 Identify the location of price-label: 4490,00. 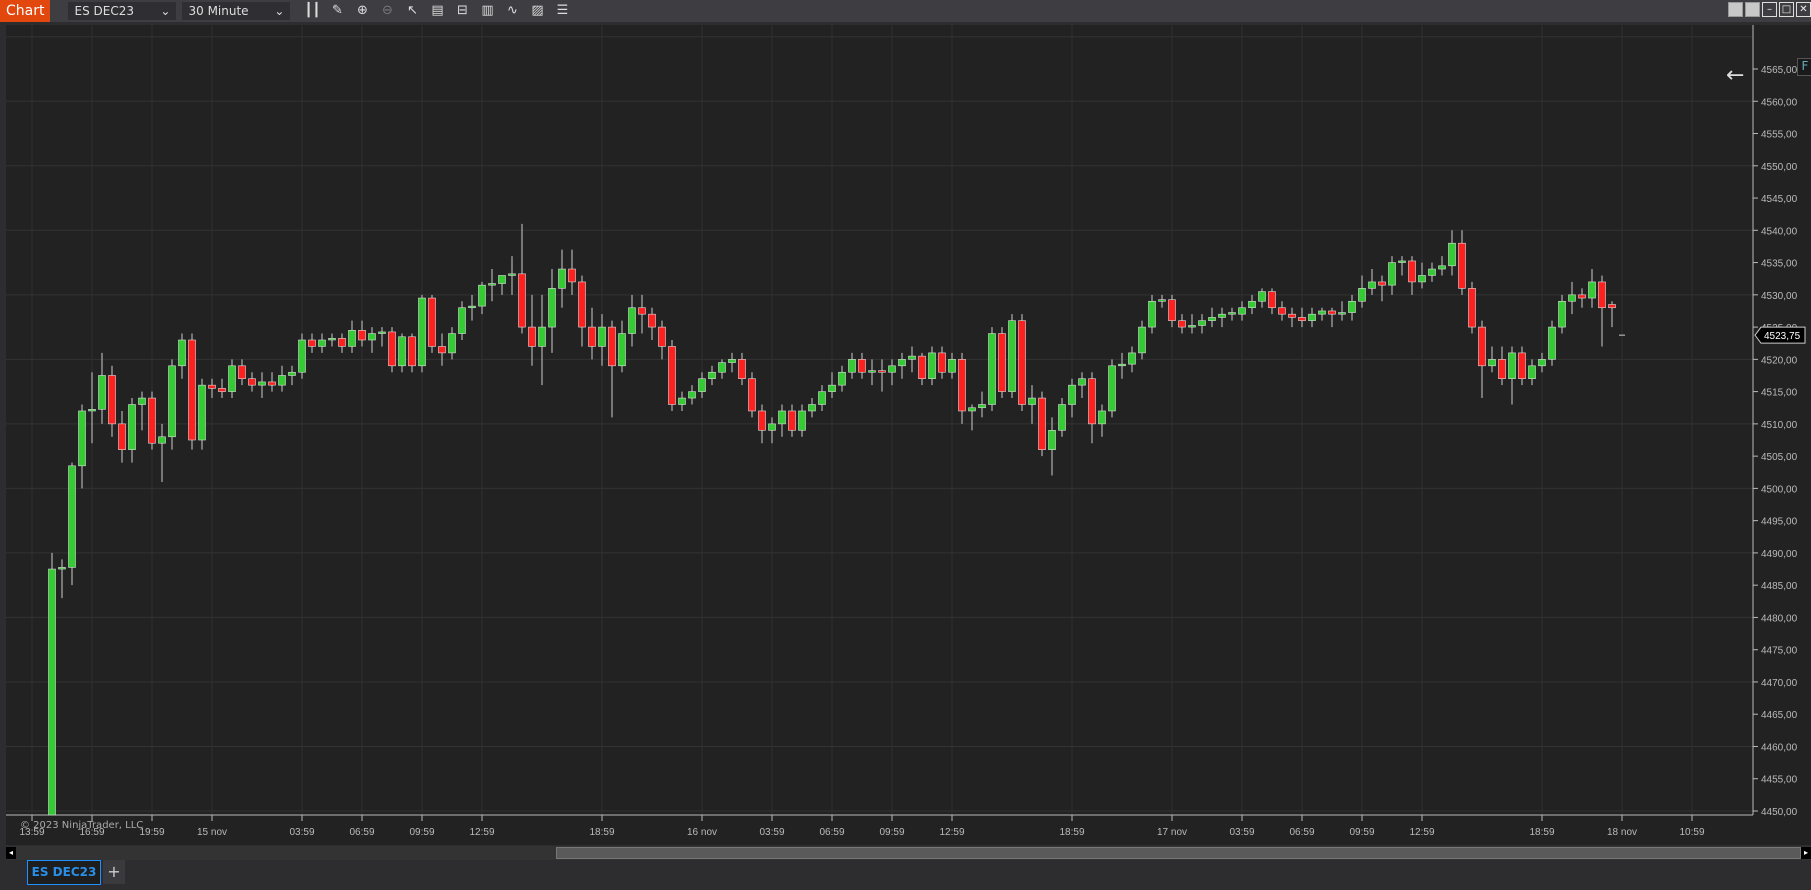
(1779, 554).